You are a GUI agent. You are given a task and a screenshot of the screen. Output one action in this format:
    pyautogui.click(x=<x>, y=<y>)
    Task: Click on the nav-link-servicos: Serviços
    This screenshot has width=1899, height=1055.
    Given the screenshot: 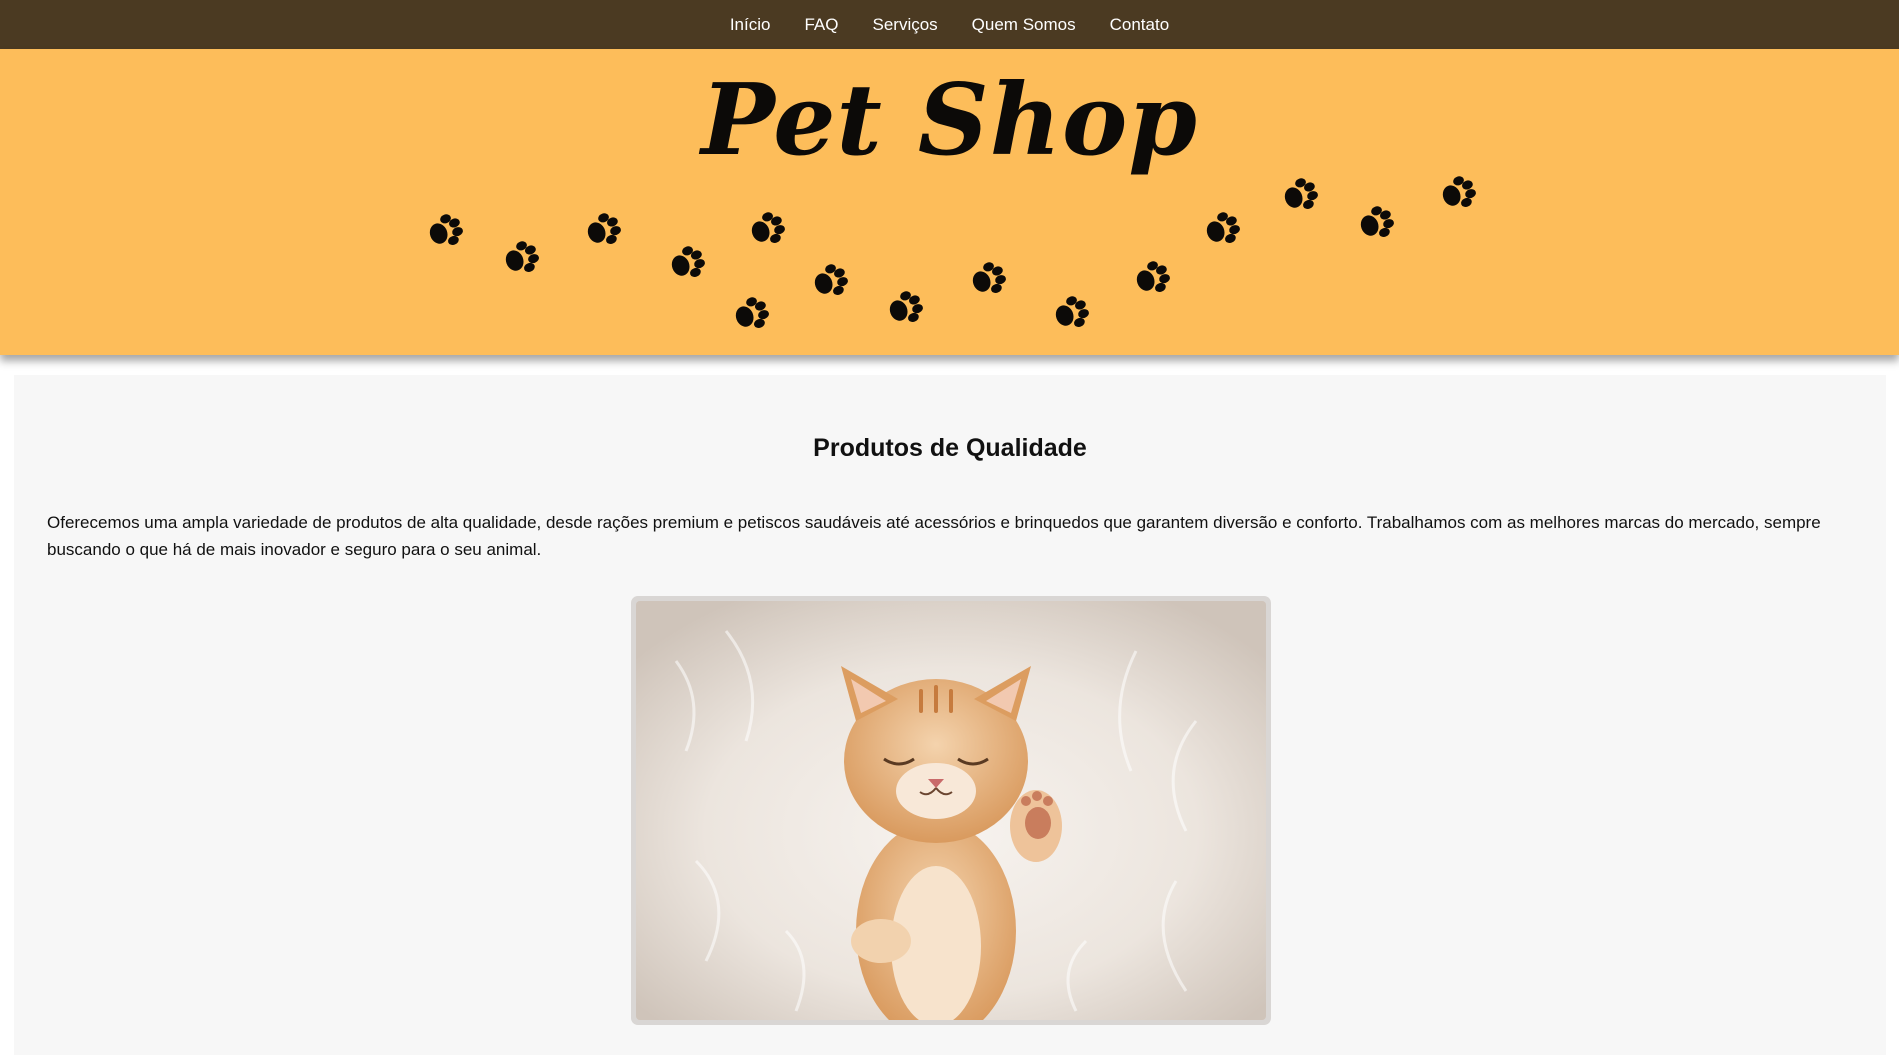 What is the action you would take?
    pyautogui.click(x=904, y=24)
    